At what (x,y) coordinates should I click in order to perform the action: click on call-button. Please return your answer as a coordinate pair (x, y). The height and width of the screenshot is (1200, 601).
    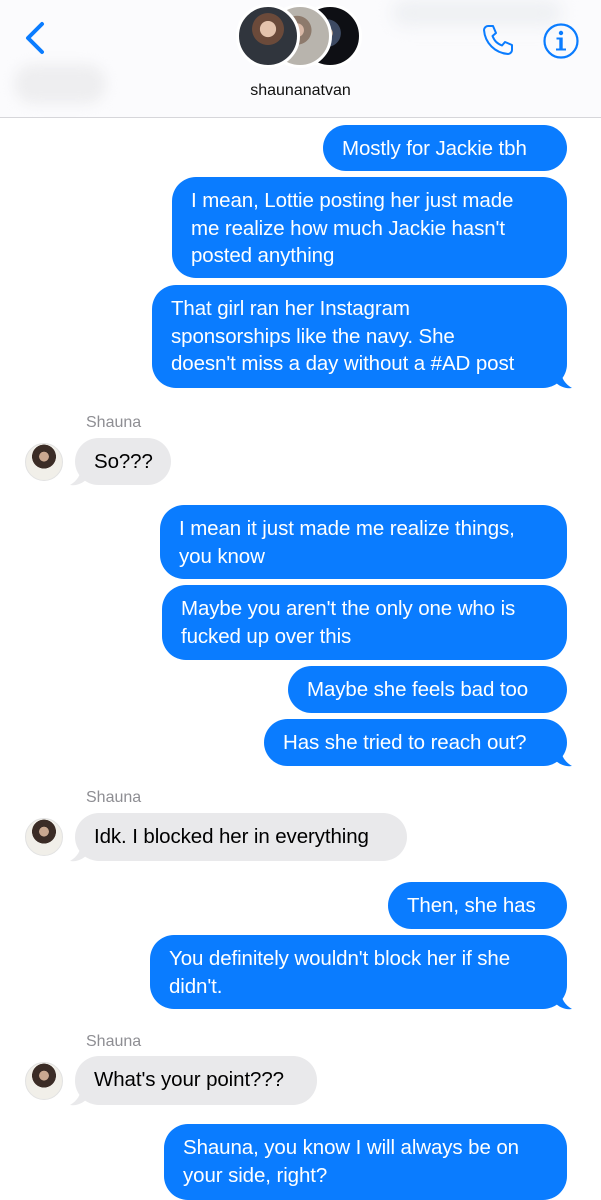
    Looking at the image, I should click on (498, 40).